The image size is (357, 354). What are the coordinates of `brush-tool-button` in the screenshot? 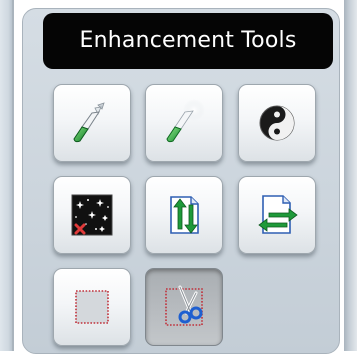 It's located at (92, 123).